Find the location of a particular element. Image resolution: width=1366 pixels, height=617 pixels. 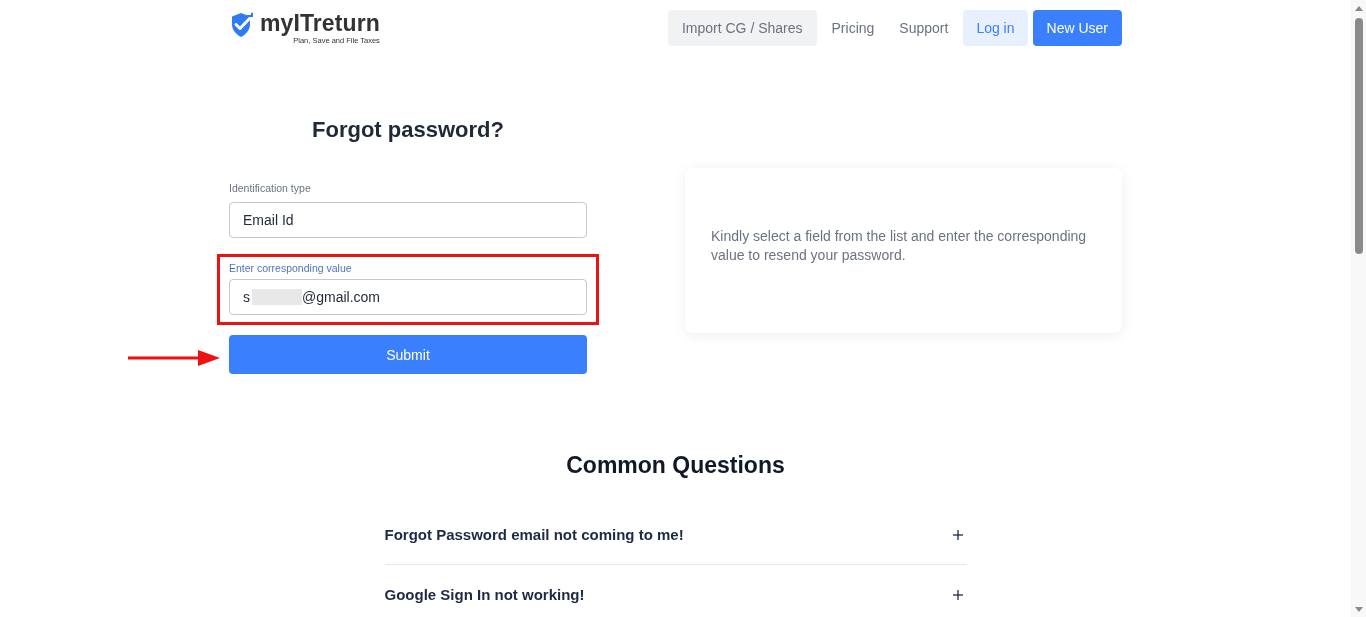

logo-wordmark: myITreturn is located at coordinates (320, 23).